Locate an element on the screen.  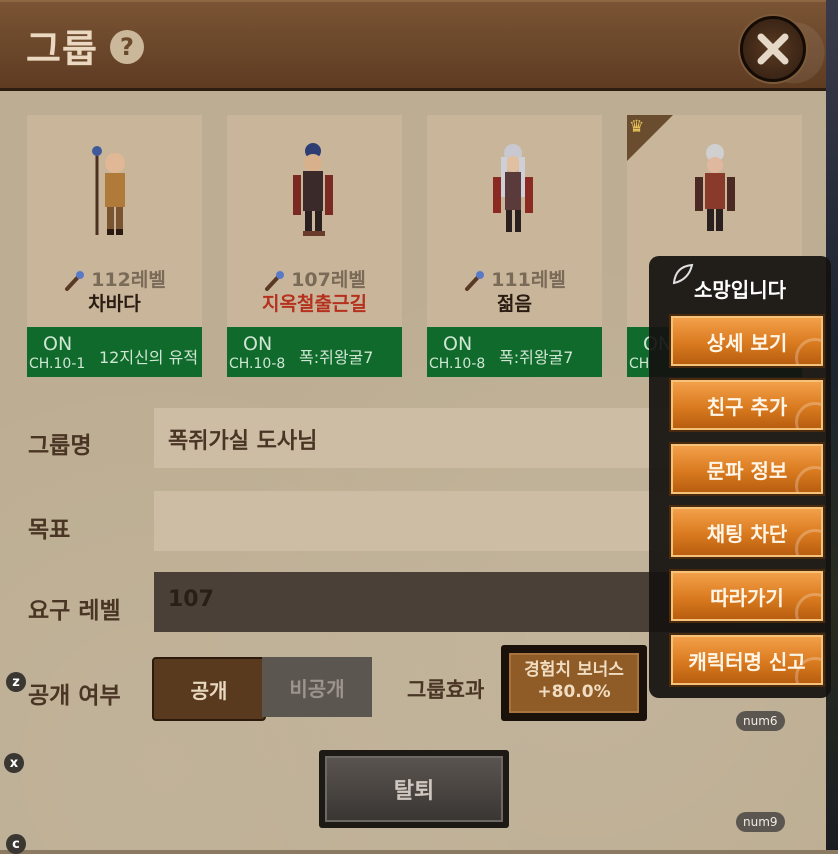
required-level-label: 요구 레벨 is located at coordinates (74, 611).